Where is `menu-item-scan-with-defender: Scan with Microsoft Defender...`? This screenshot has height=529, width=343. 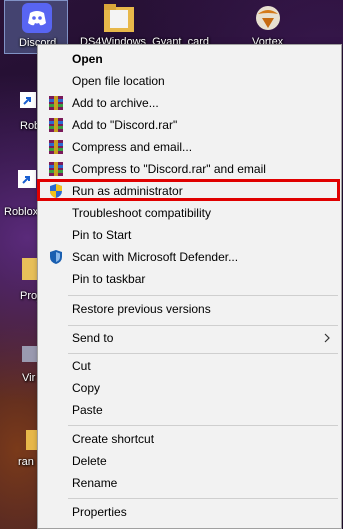
menu-item-scan-with-defender: Scan with Microsoft Defender... is located at coordinates (189, 257).